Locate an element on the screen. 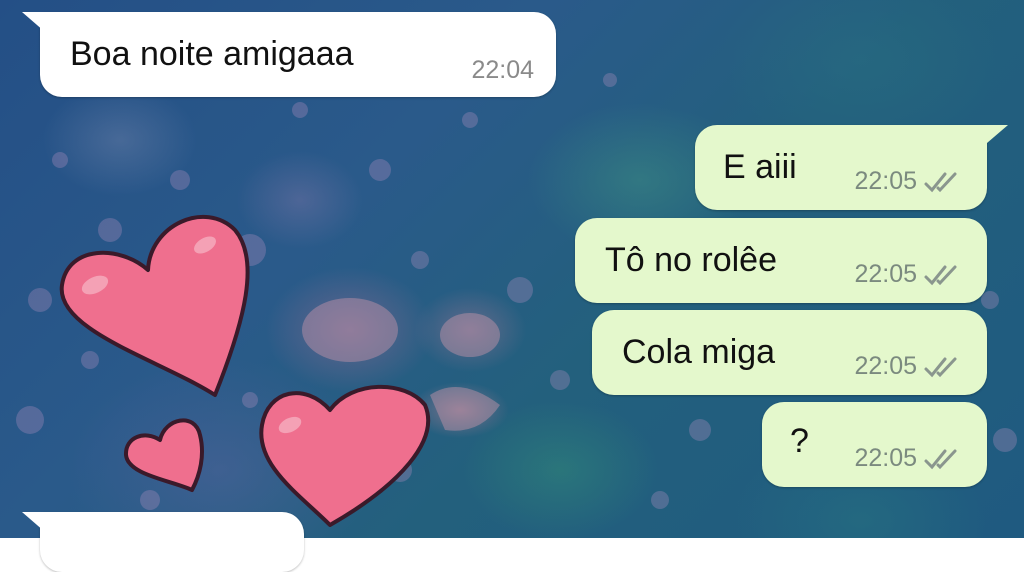 The width and height of the screenshot is (1024, 572). message-bubble-outgoing: ? 22:05 is located at coordinates (874, 444).